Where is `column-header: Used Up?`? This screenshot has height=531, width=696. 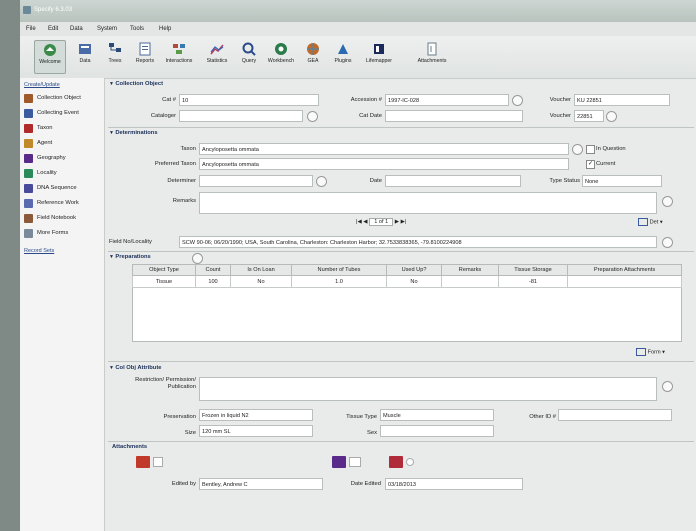 column-header: Used Up? is located at coordinates (414, 270).